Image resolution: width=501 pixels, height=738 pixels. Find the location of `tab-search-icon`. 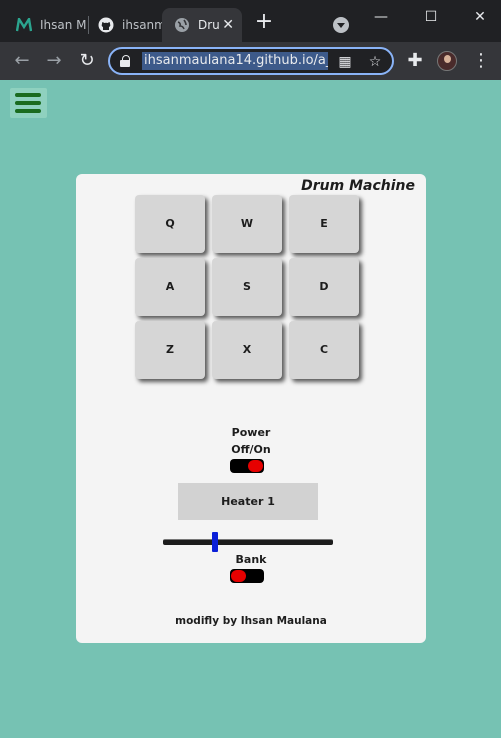

tab-search-icon is located at coordinates (341, 25).